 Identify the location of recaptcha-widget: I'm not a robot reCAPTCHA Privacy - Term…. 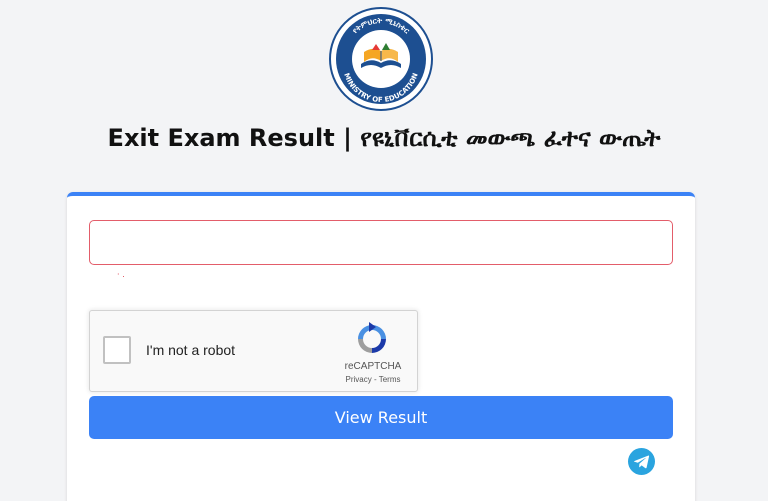
(253, 351).